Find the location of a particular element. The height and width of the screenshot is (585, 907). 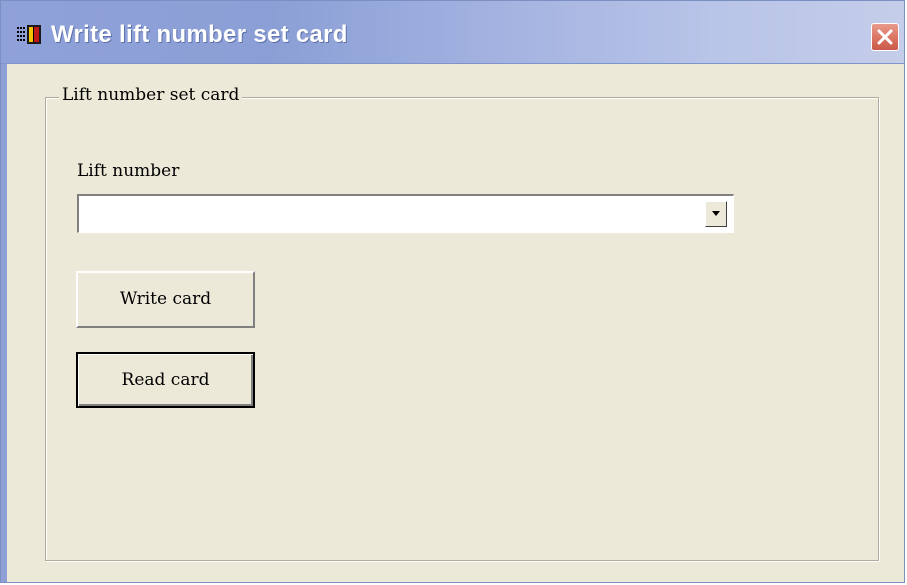

dropdown-button is located at coordinates (716, 214).